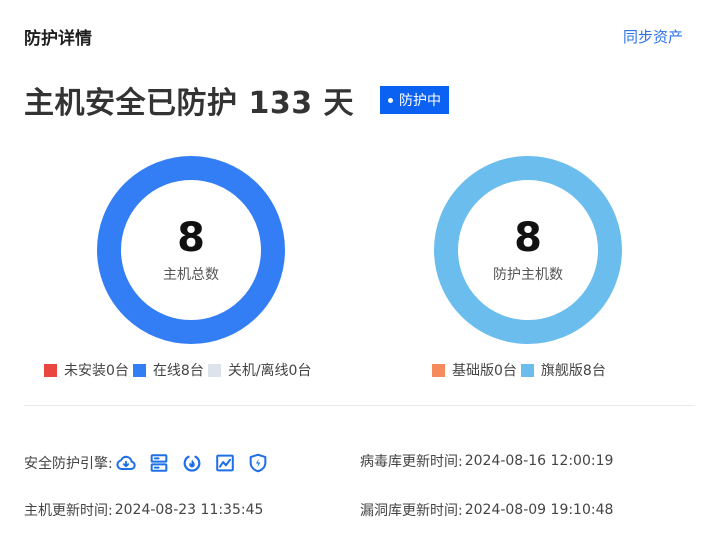  What do you see at coordinates (189, 510) in the screenshot?
I see `host-update-value: 2024-08-23 11:35:45` at bounding box center [189, 510].